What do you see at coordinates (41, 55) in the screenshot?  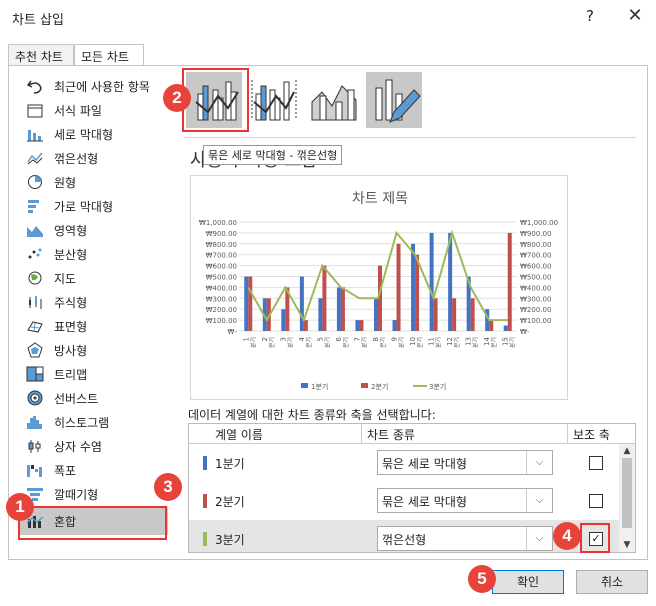 I see `tab-recommended: 추천 차트` at bounding box center [41, 55].